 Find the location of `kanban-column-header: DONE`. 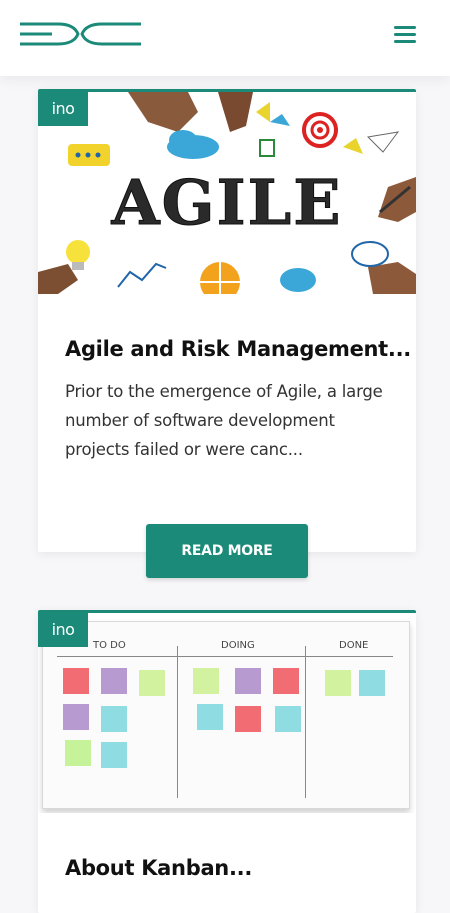

kanban-column-header: DONE is located at coordinates (354, 645).